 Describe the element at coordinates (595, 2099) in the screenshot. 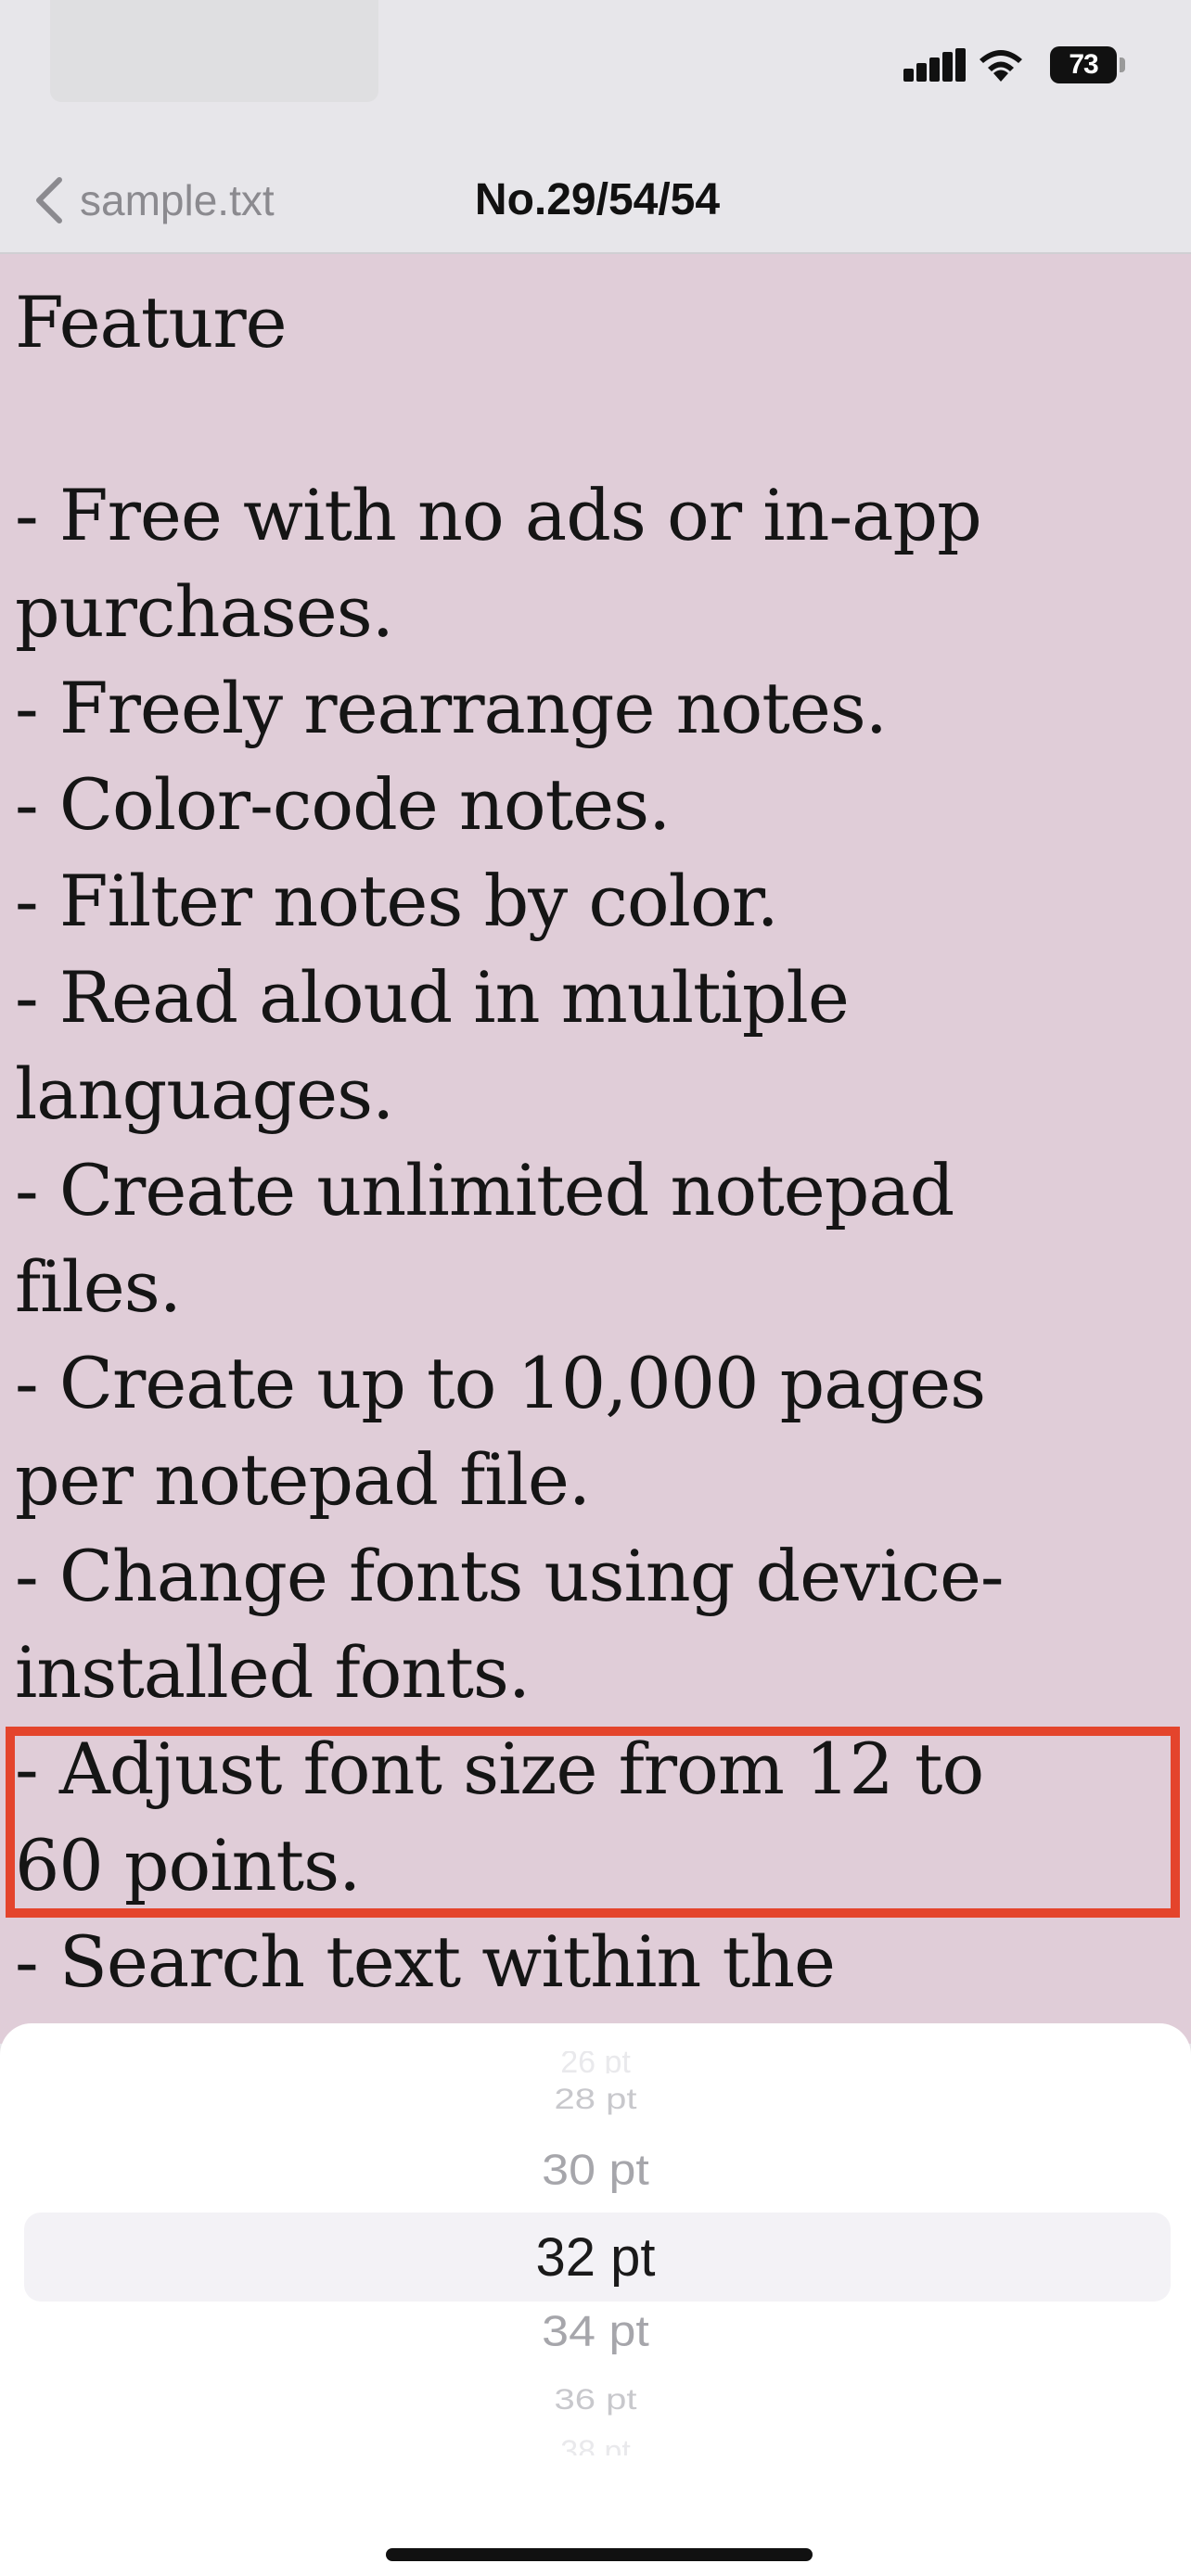

I see `picker-option: 28 pt` at that location.